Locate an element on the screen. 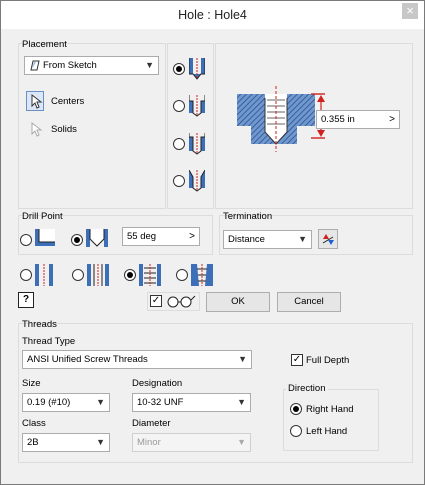 This screenshot has width=425, height=485. spotface-hole-icon is located at coordinates (197, 144).